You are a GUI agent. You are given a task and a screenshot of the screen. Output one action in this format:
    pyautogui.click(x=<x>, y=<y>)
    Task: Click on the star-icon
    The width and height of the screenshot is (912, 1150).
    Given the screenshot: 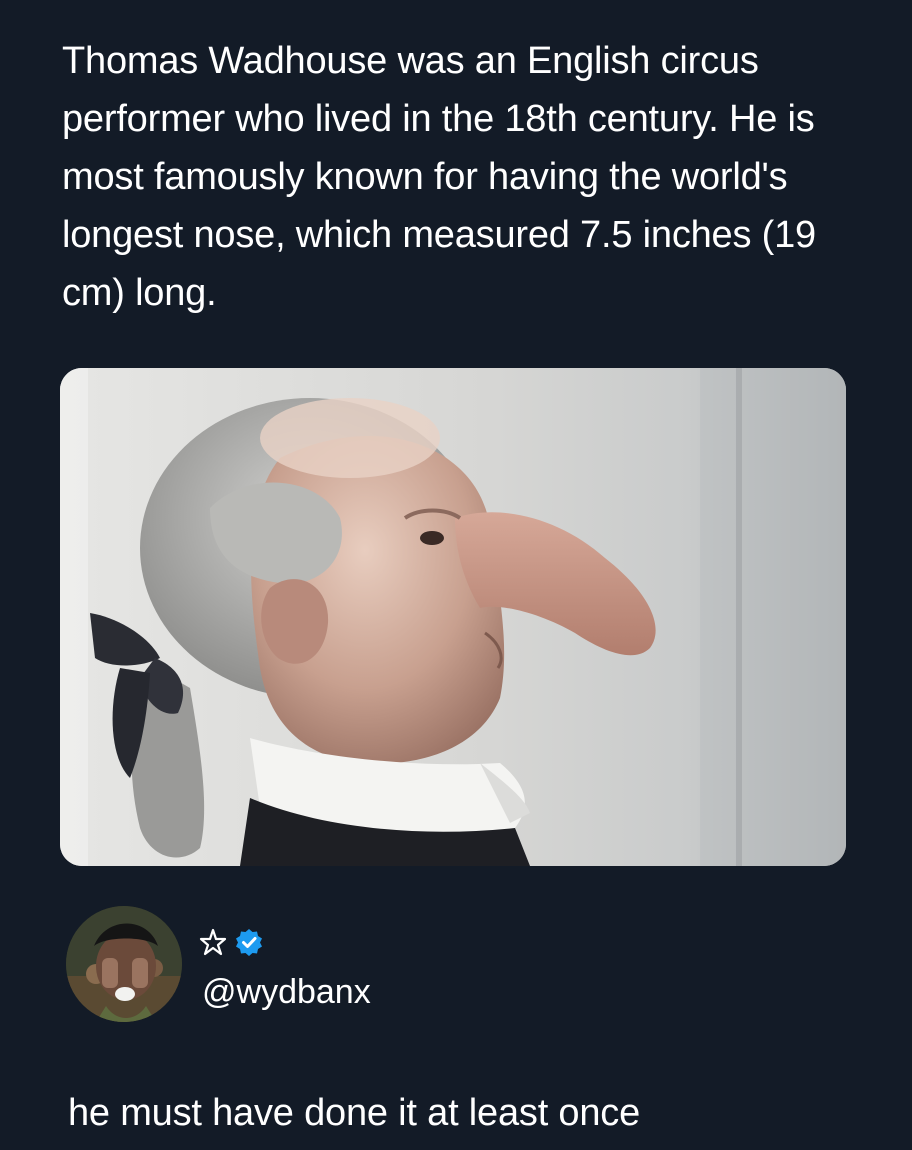 What is the action you would take?
    pyautogui.click(x=213, y=942)
    